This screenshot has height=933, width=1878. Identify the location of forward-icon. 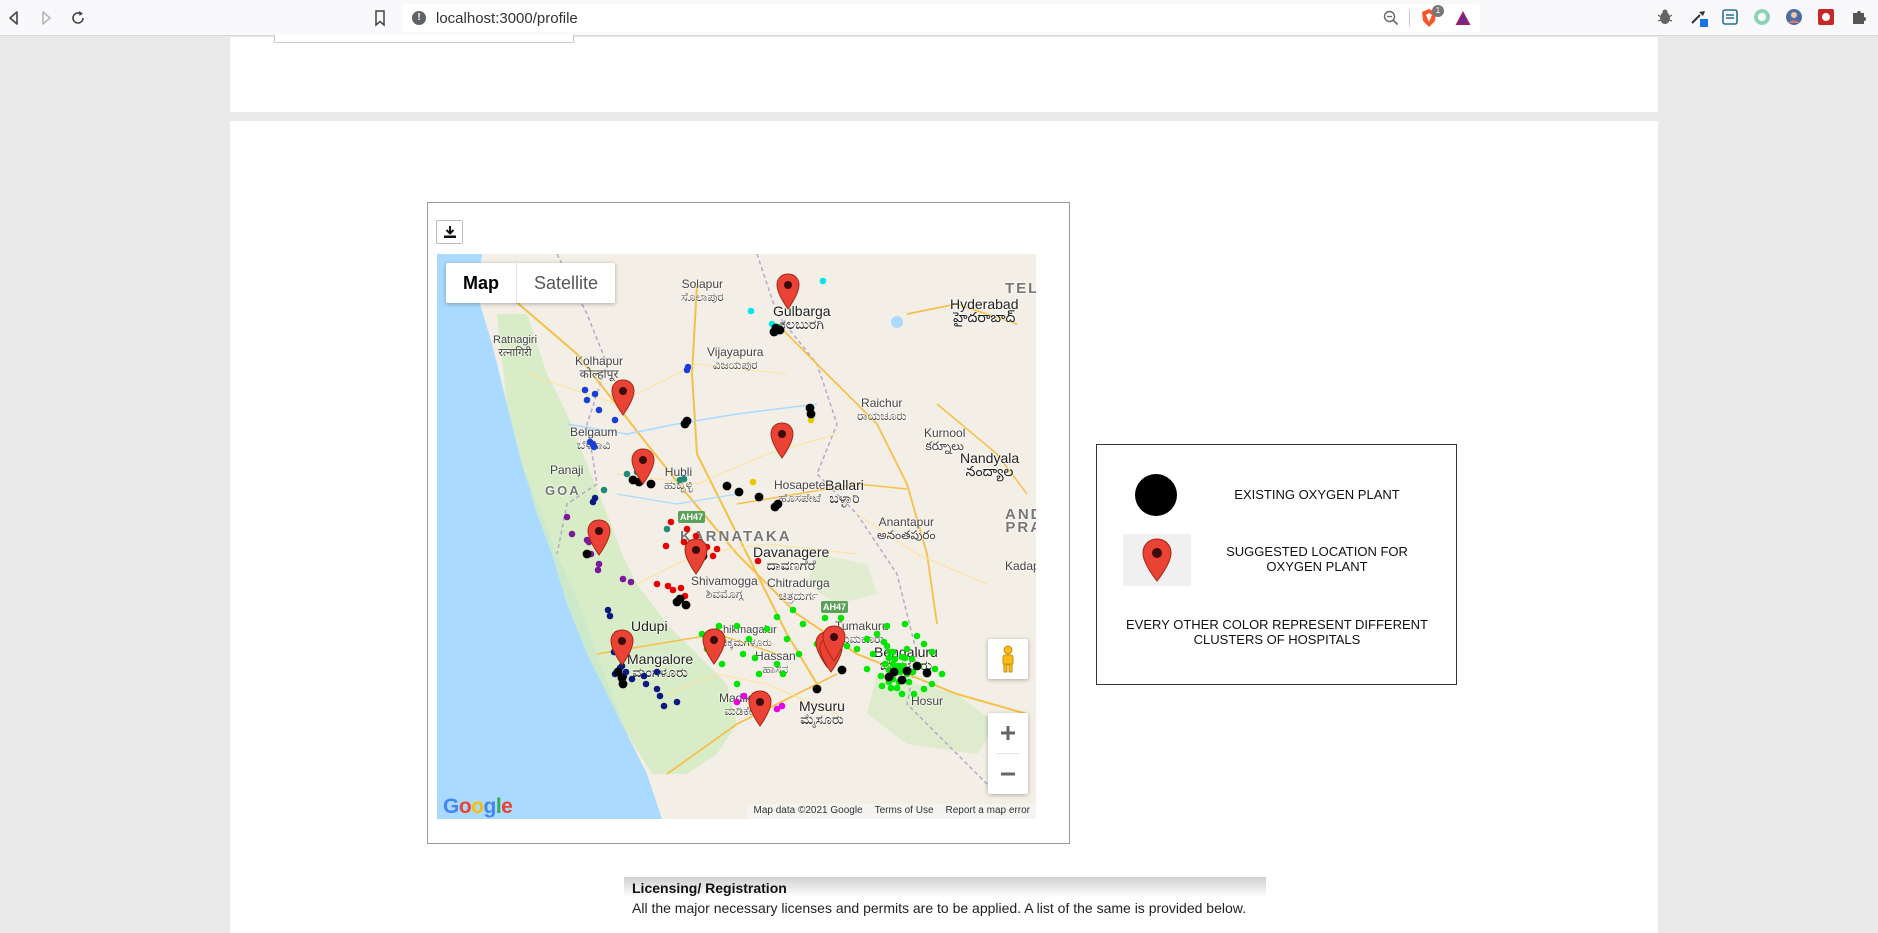
(46, 18).